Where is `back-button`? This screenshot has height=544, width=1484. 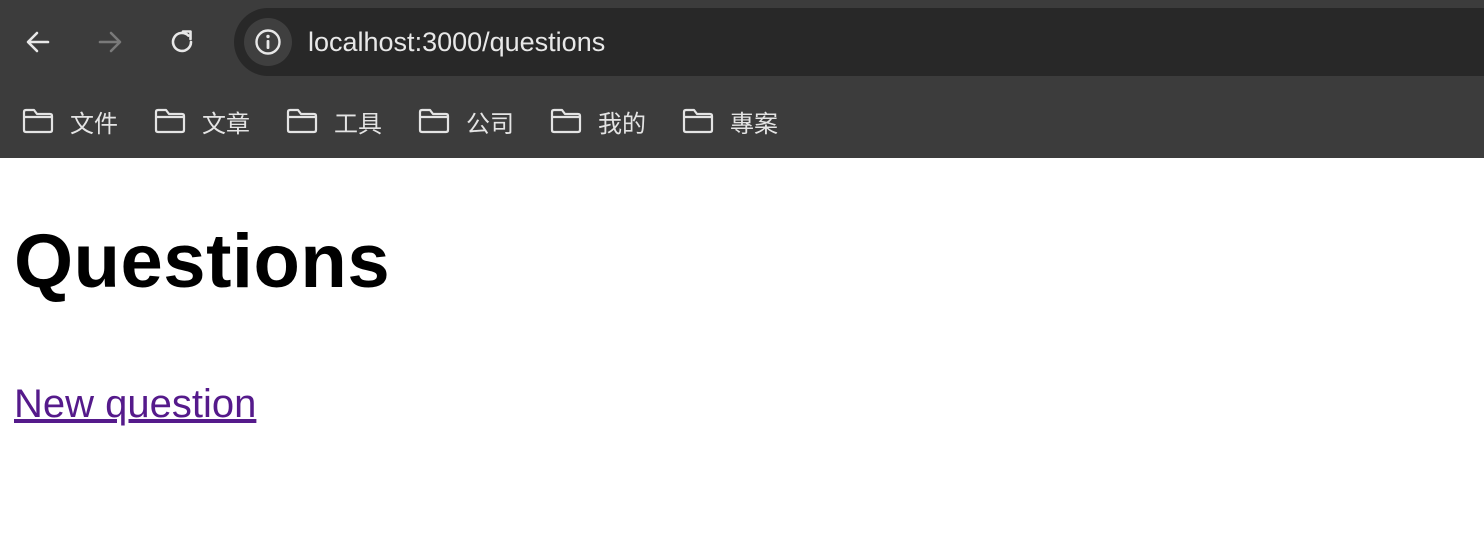 back-button is located at coordinates (38, 42).